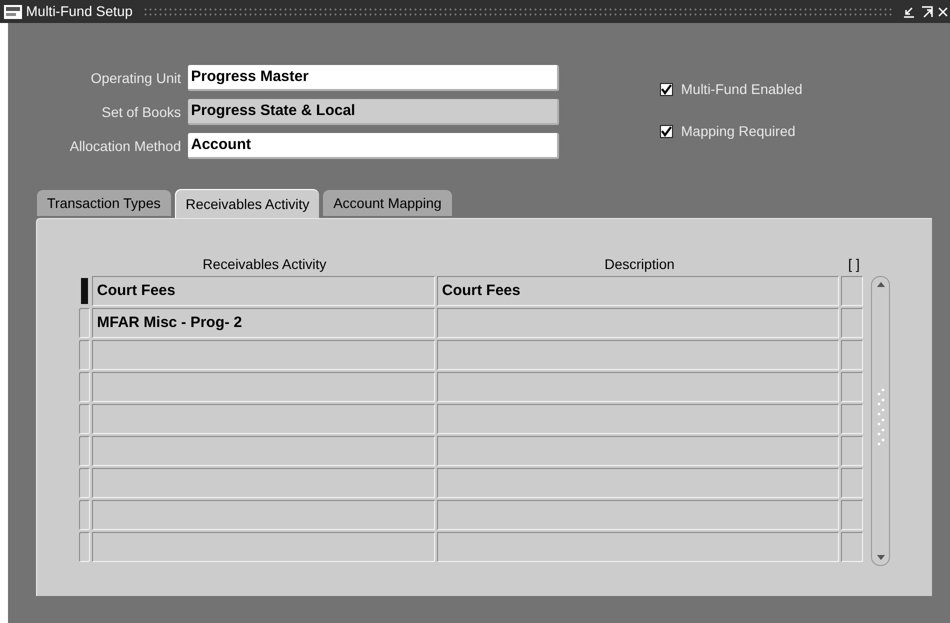  I want to click on tab: Account Mapping, so click(387, 203).